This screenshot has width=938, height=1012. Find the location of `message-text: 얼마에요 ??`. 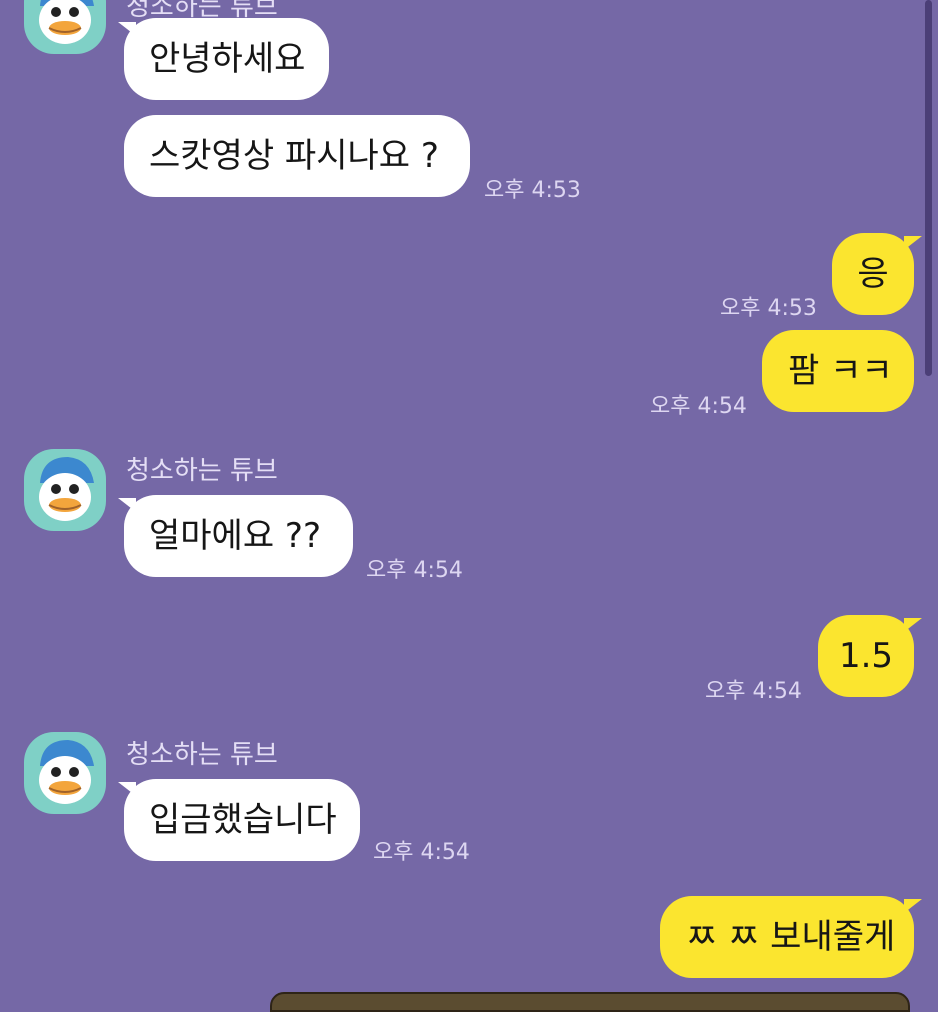

message-text: 얼마에요 ?? is located at coordinates (235, 536).